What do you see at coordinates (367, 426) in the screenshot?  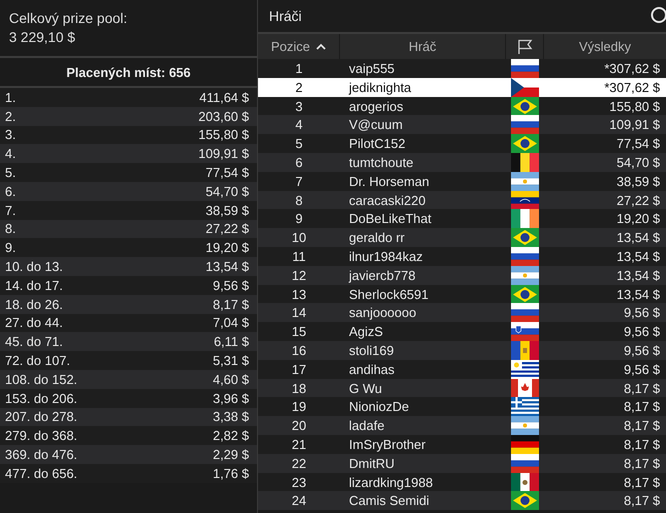 I see `player-name-cell-text: ladafe` at bounding box center [367, 426].